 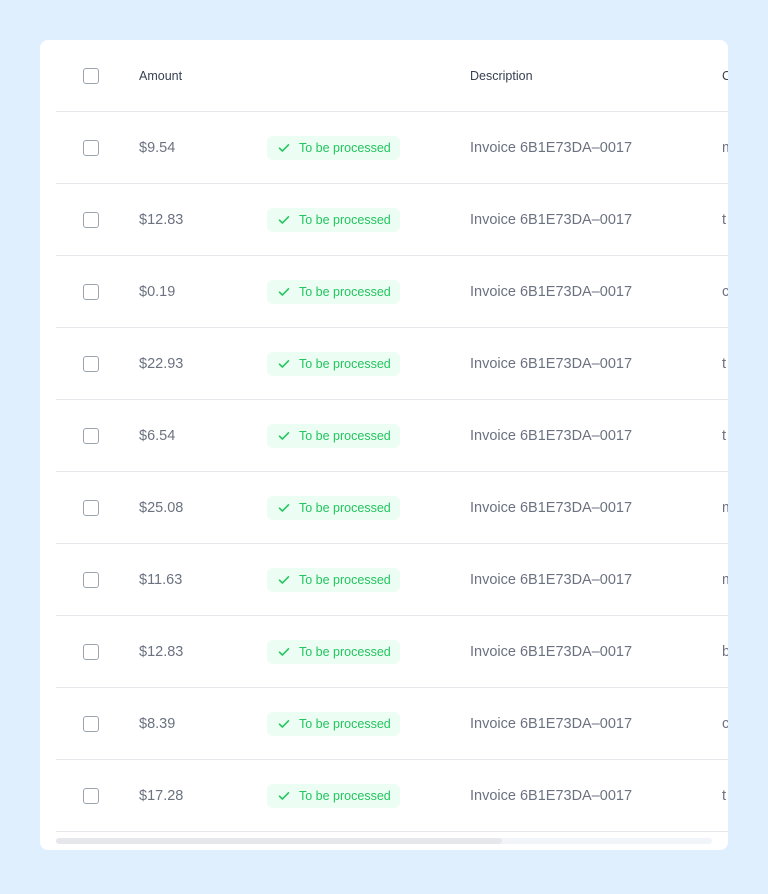 I want to click on amount-cell: $8.39, so click(x=157, y=723).